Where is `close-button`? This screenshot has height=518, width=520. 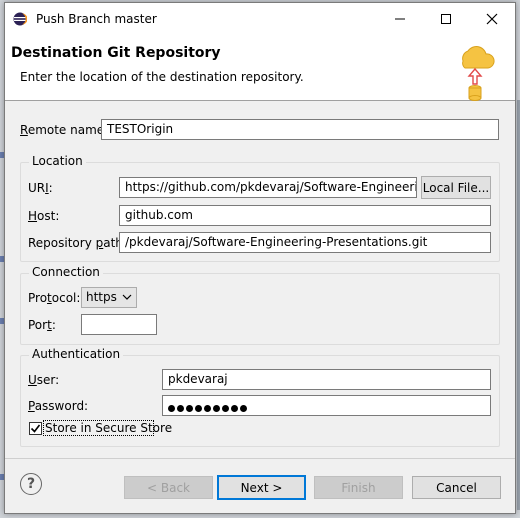 close-button is located at coordinates (492, 19).